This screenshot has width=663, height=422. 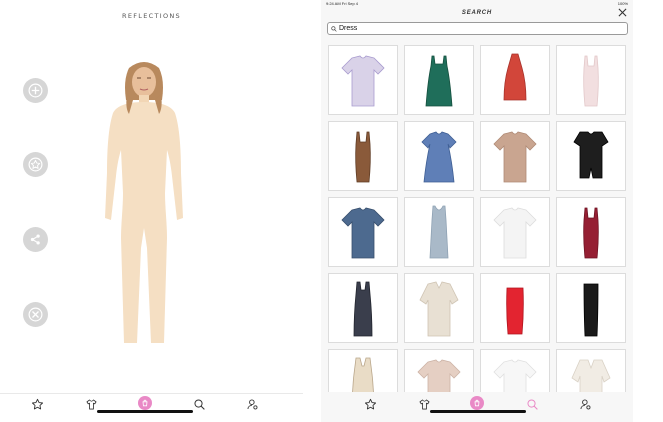 I want to click on result-item-red-bandeau-dress, so click(x=515, y=308).